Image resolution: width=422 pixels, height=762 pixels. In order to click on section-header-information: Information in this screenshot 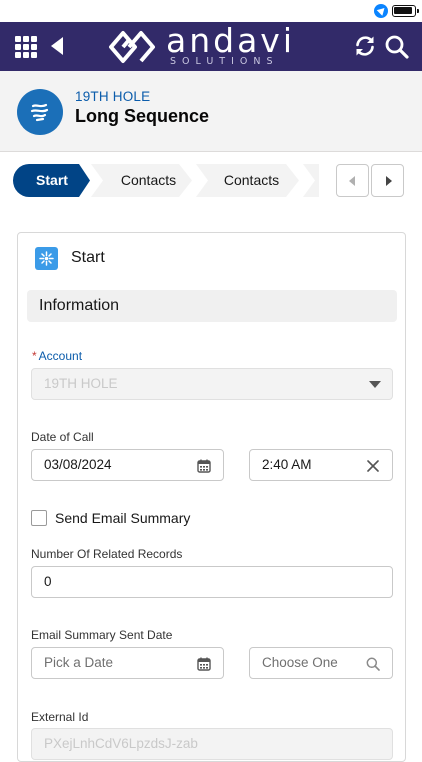, I will do `click(212, 306)`.